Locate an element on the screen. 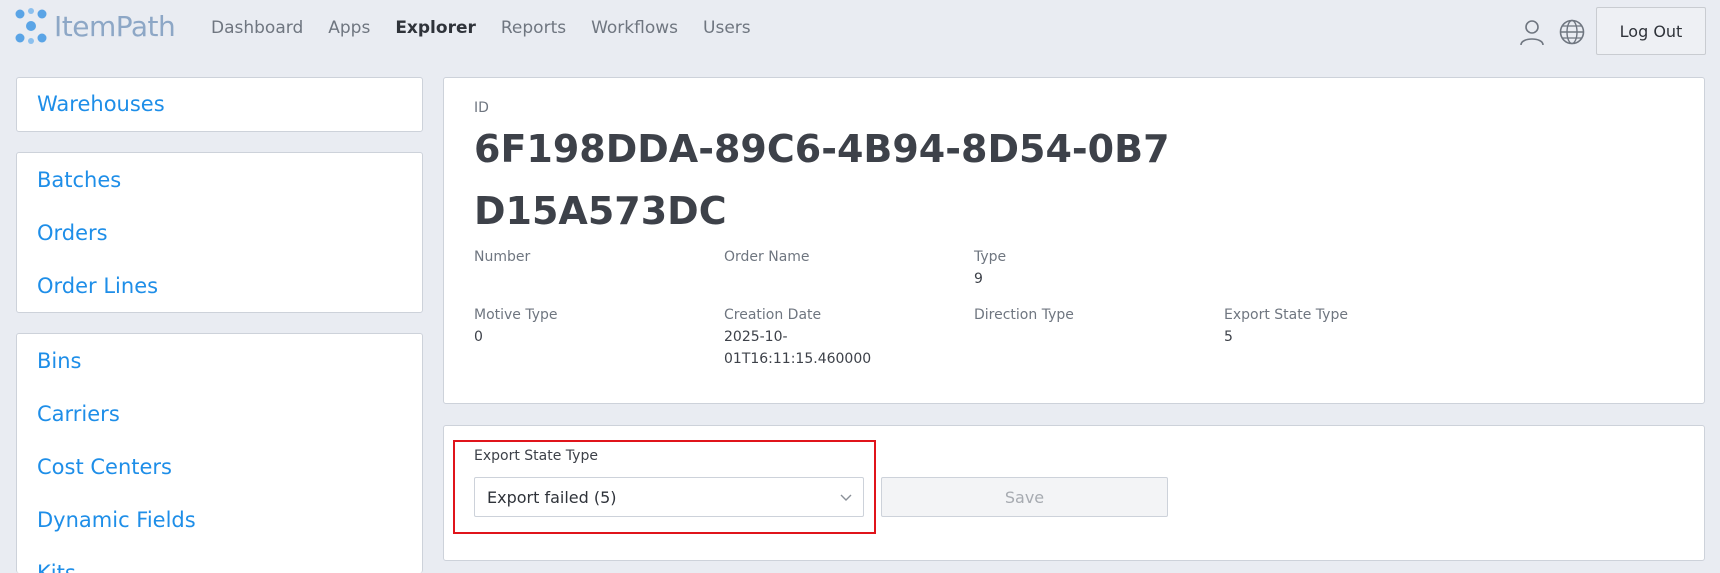 Image resolution: width=1720 pixels, height=573 pixels. sidebar-item-bins: Bins is located at coordinates (59, 361).